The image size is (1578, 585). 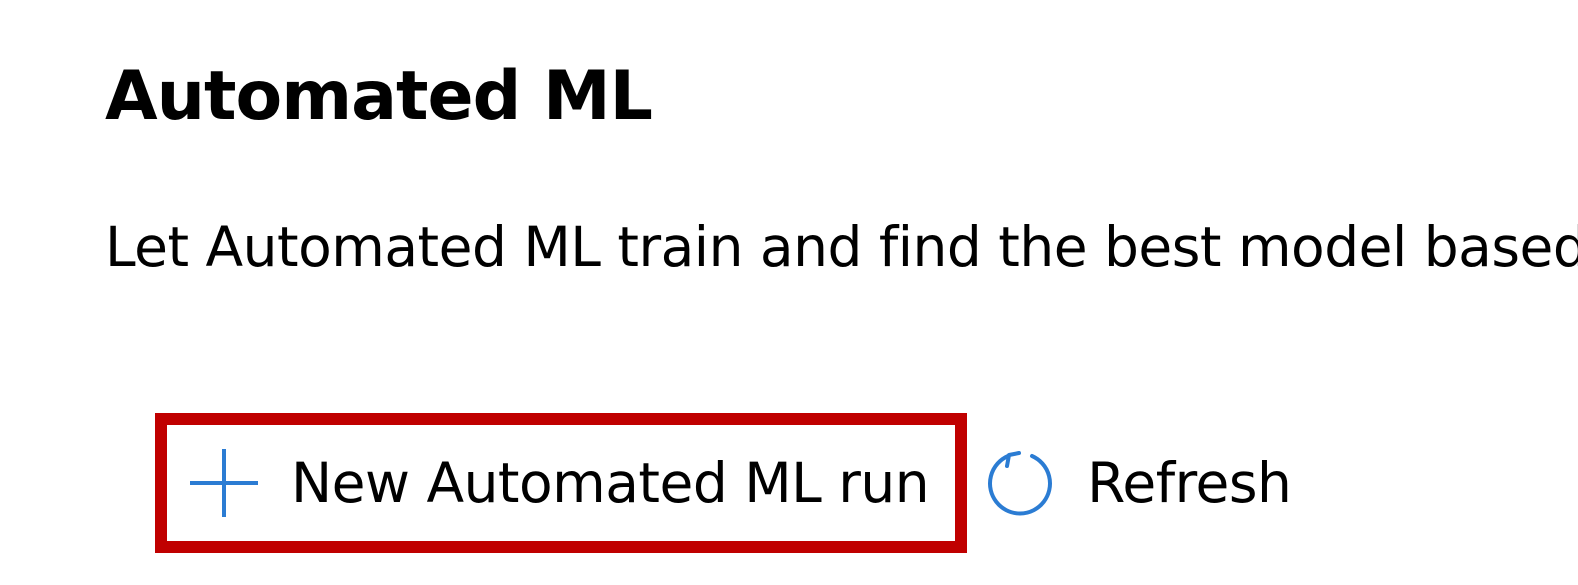 I want to click on refresh-label: Refresh, so click(x=1189, y=483).